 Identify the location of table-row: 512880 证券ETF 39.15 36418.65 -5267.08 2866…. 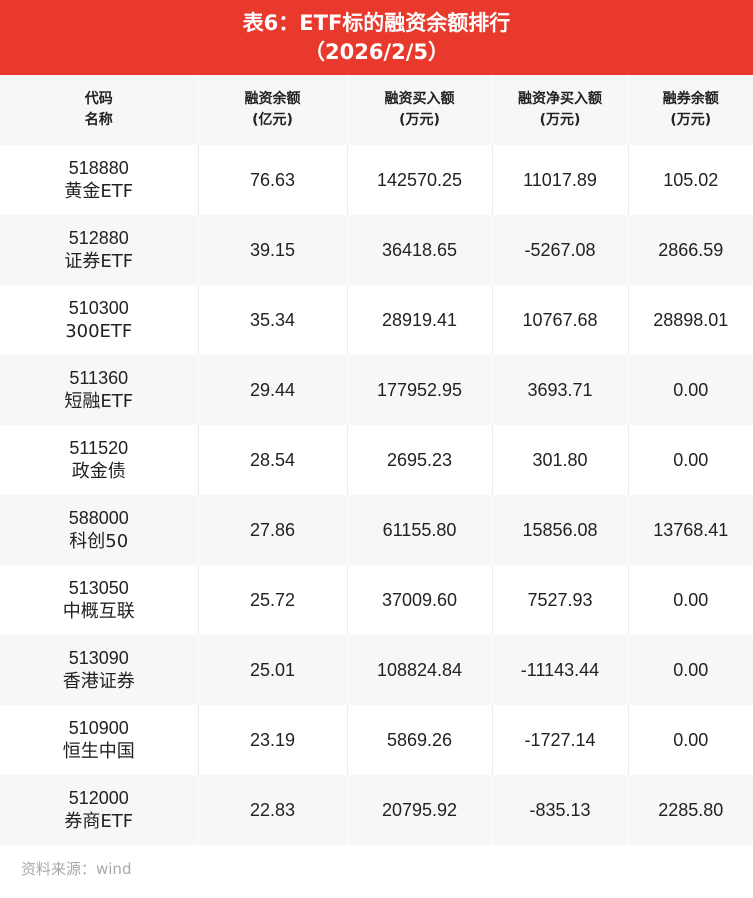
(376, 250).